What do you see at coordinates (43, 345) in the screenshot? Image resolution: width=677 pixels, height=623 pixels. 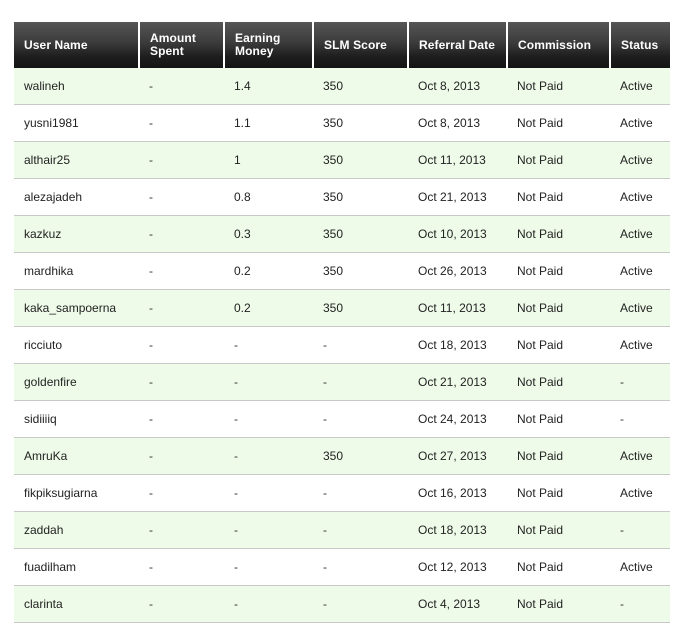 I see `cell-value: ricciuto` at bounding box center [43, 345].